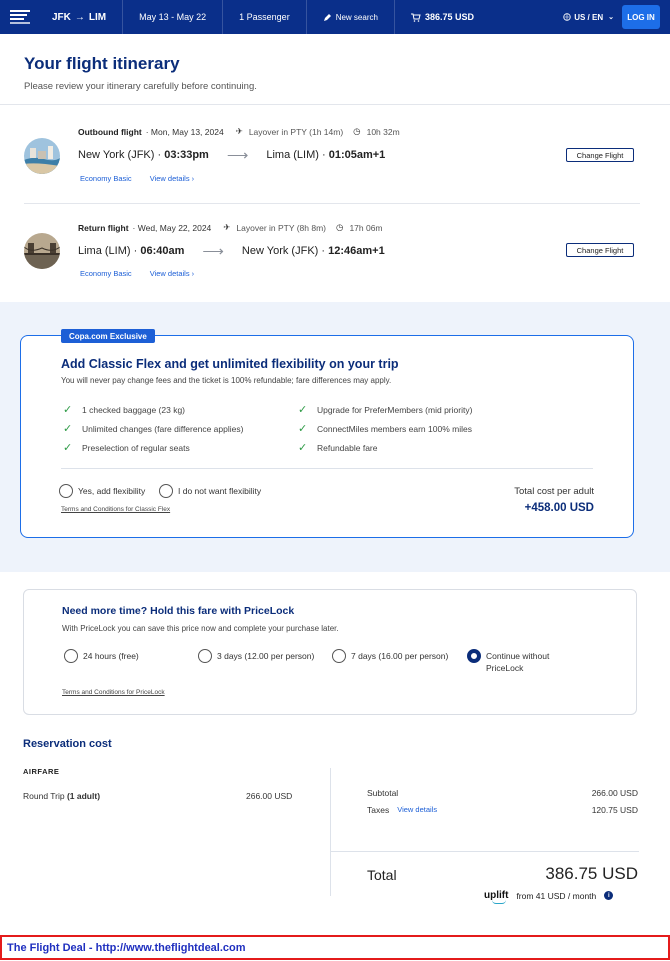 The height and width of the screenshot is (961, 670). What do you see at coordinates (356, 251) in the screenshot?
I see `arrival-time: 12:46am+1` at bounding box center [356, 251].